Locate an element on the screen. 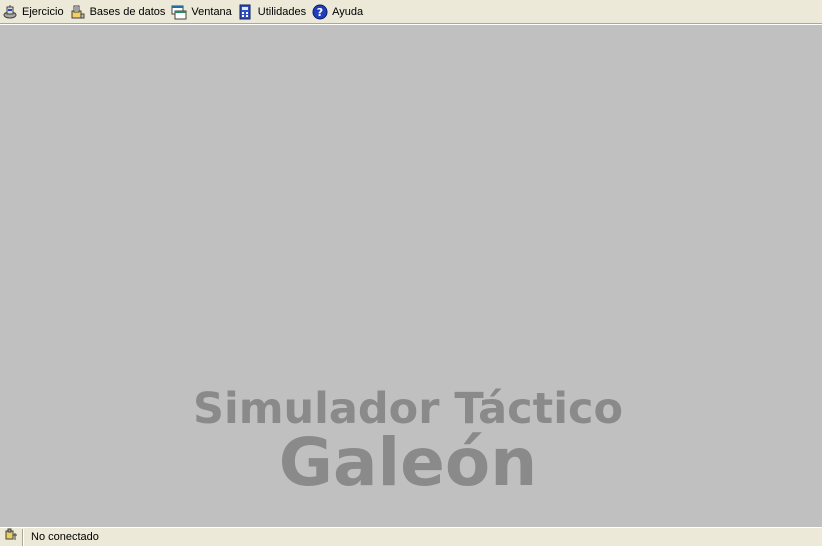  simulation-icon is located at coordinates (10, 12).